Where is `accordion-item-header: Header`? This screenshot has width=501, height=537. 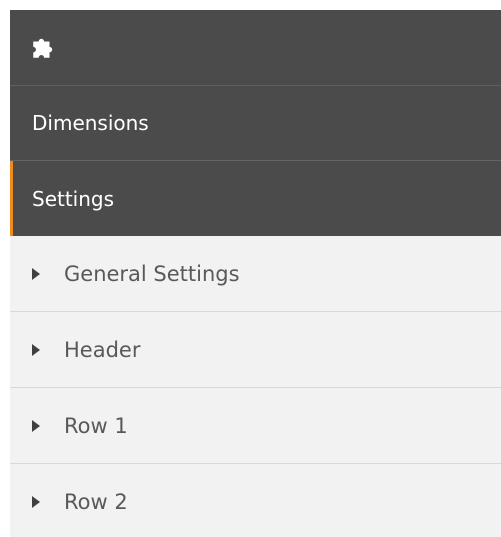 accordion-item-header: Header is located at coordinates (255, 350).